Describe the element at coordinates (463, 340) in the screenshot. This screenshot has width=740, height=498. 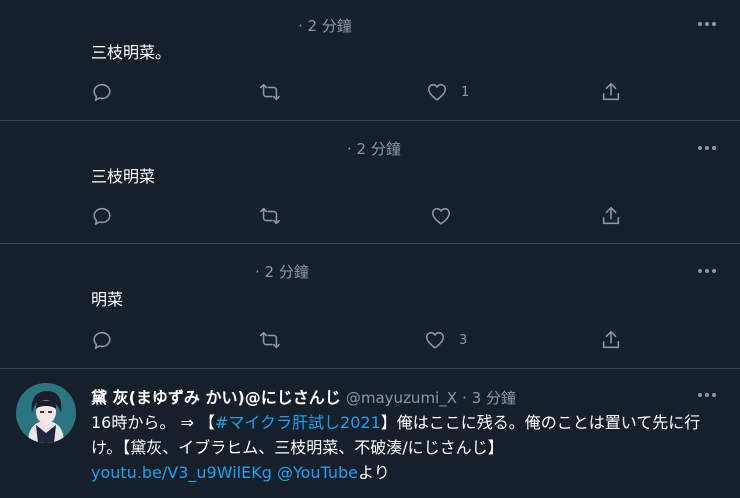
I see `like-count: 3` at that location.